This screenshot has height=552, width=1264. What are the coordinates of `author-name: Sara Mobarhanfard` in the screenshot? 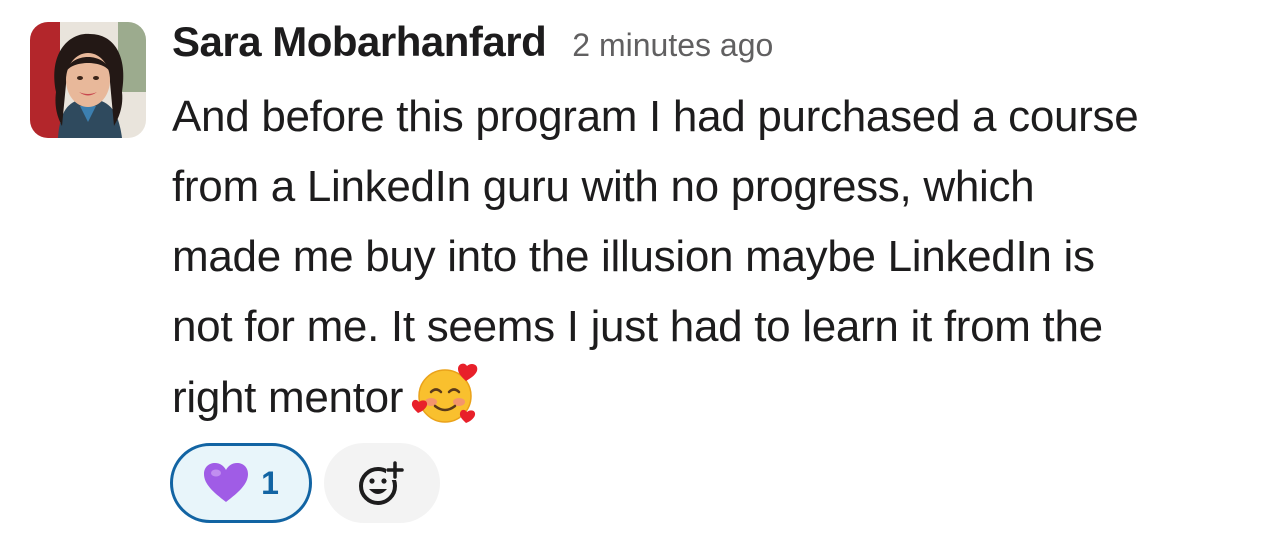 It's located at (359, 42).